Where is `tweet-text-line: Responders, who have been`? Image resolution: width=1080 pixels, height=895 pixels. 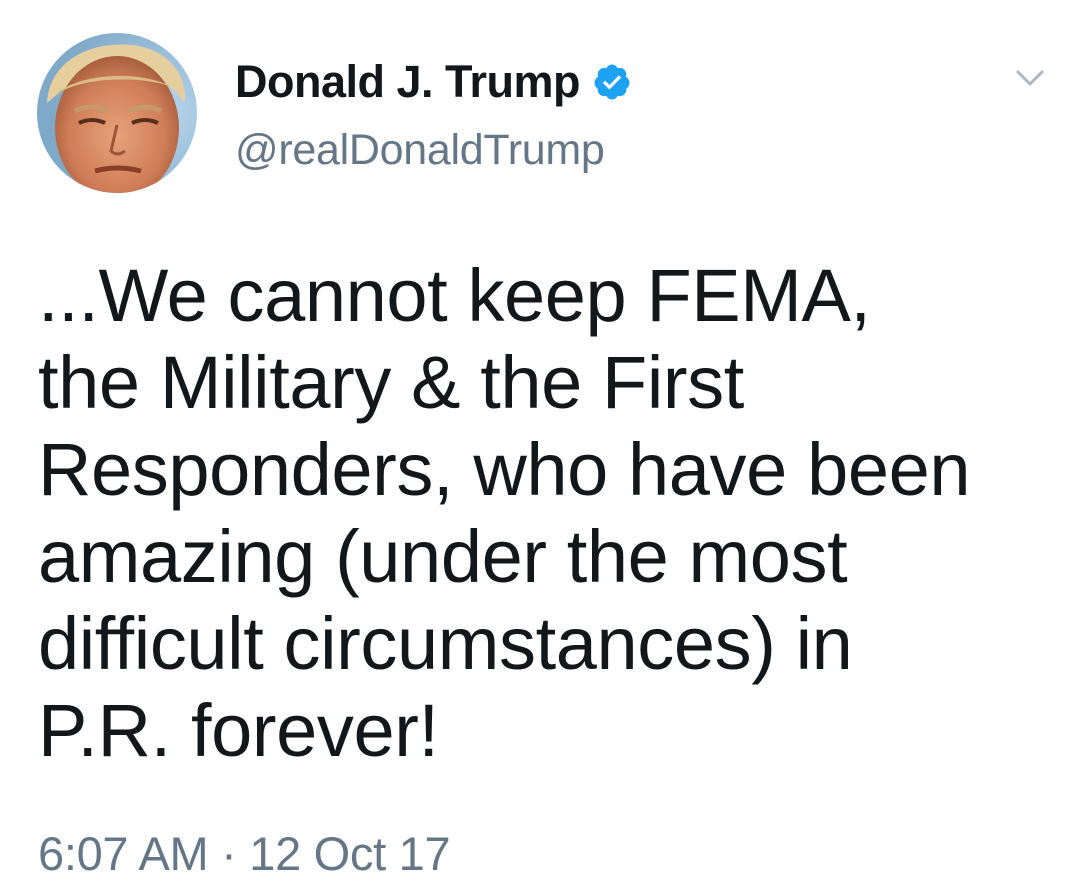
tweet-text-line: Responders, who have been is located at coordinates (504, 469).